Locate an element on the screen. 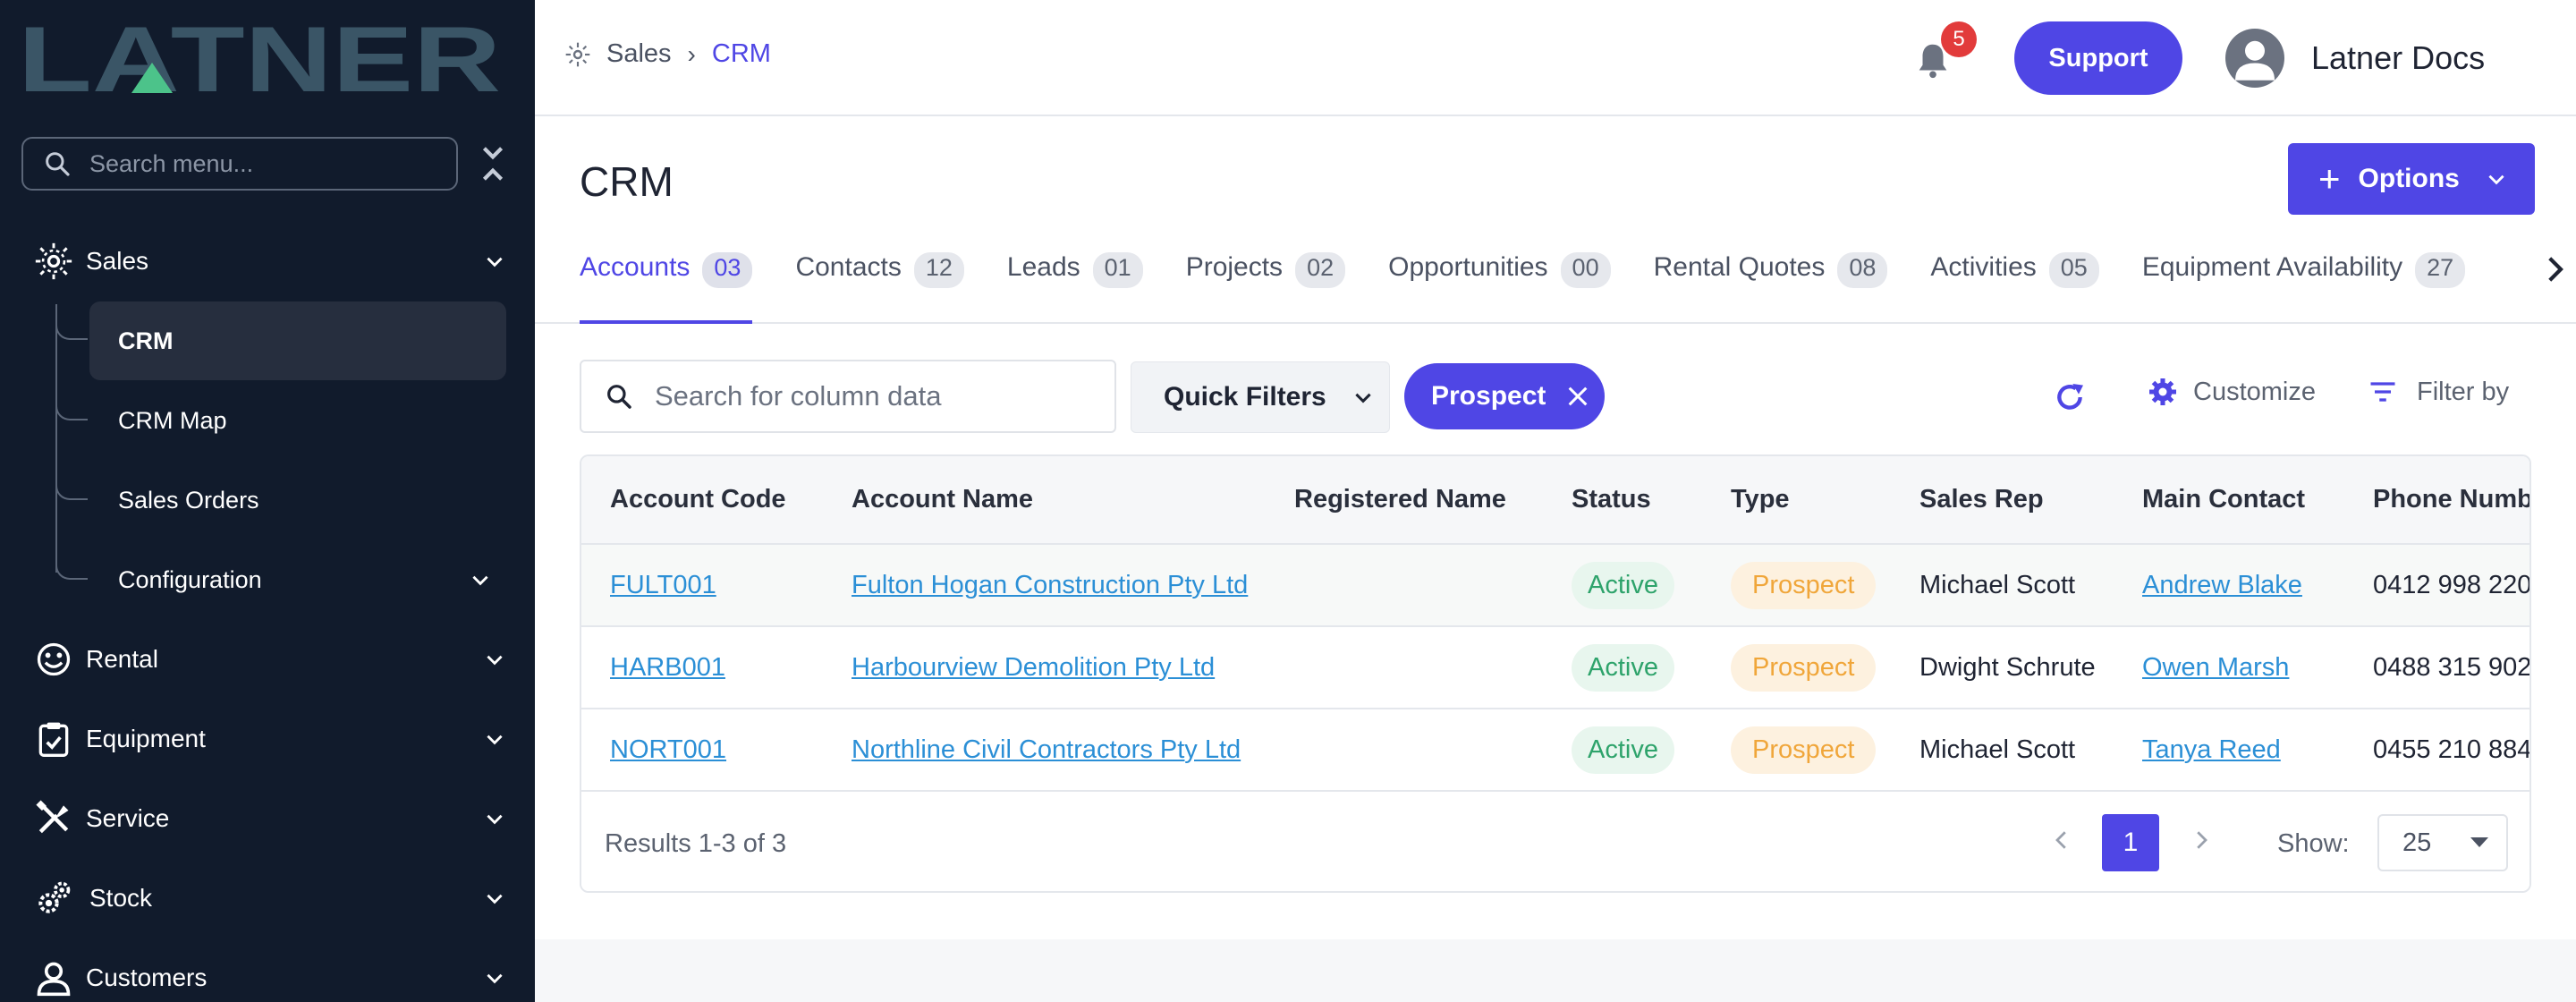 This screenshot has height=1002, width=2576. column-header-phone-number: Phone Number is located at coordinates (2436, 501).